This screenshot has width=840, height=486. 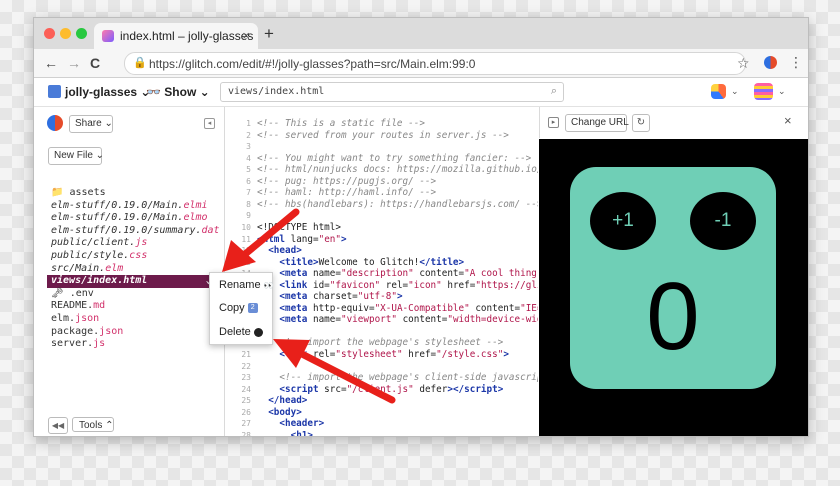 I want to click on close-window-button, so click(x=49, y=33).